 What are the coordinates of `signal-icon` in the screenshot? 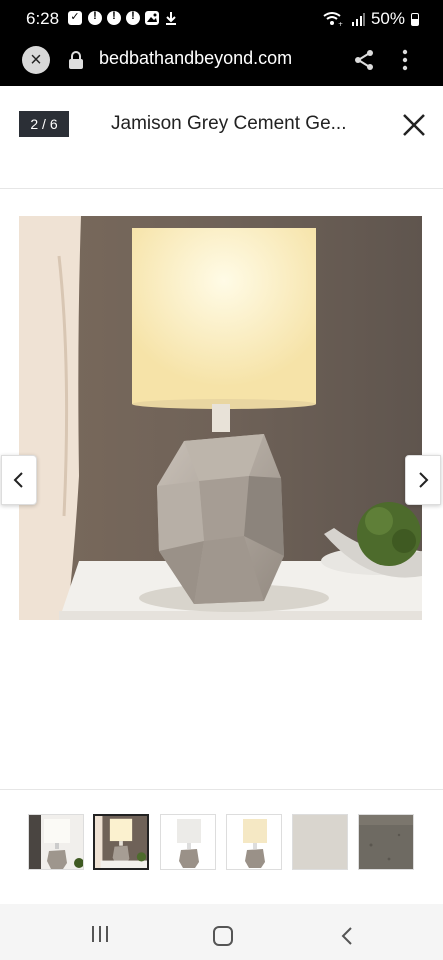 It's located at (358, 19).